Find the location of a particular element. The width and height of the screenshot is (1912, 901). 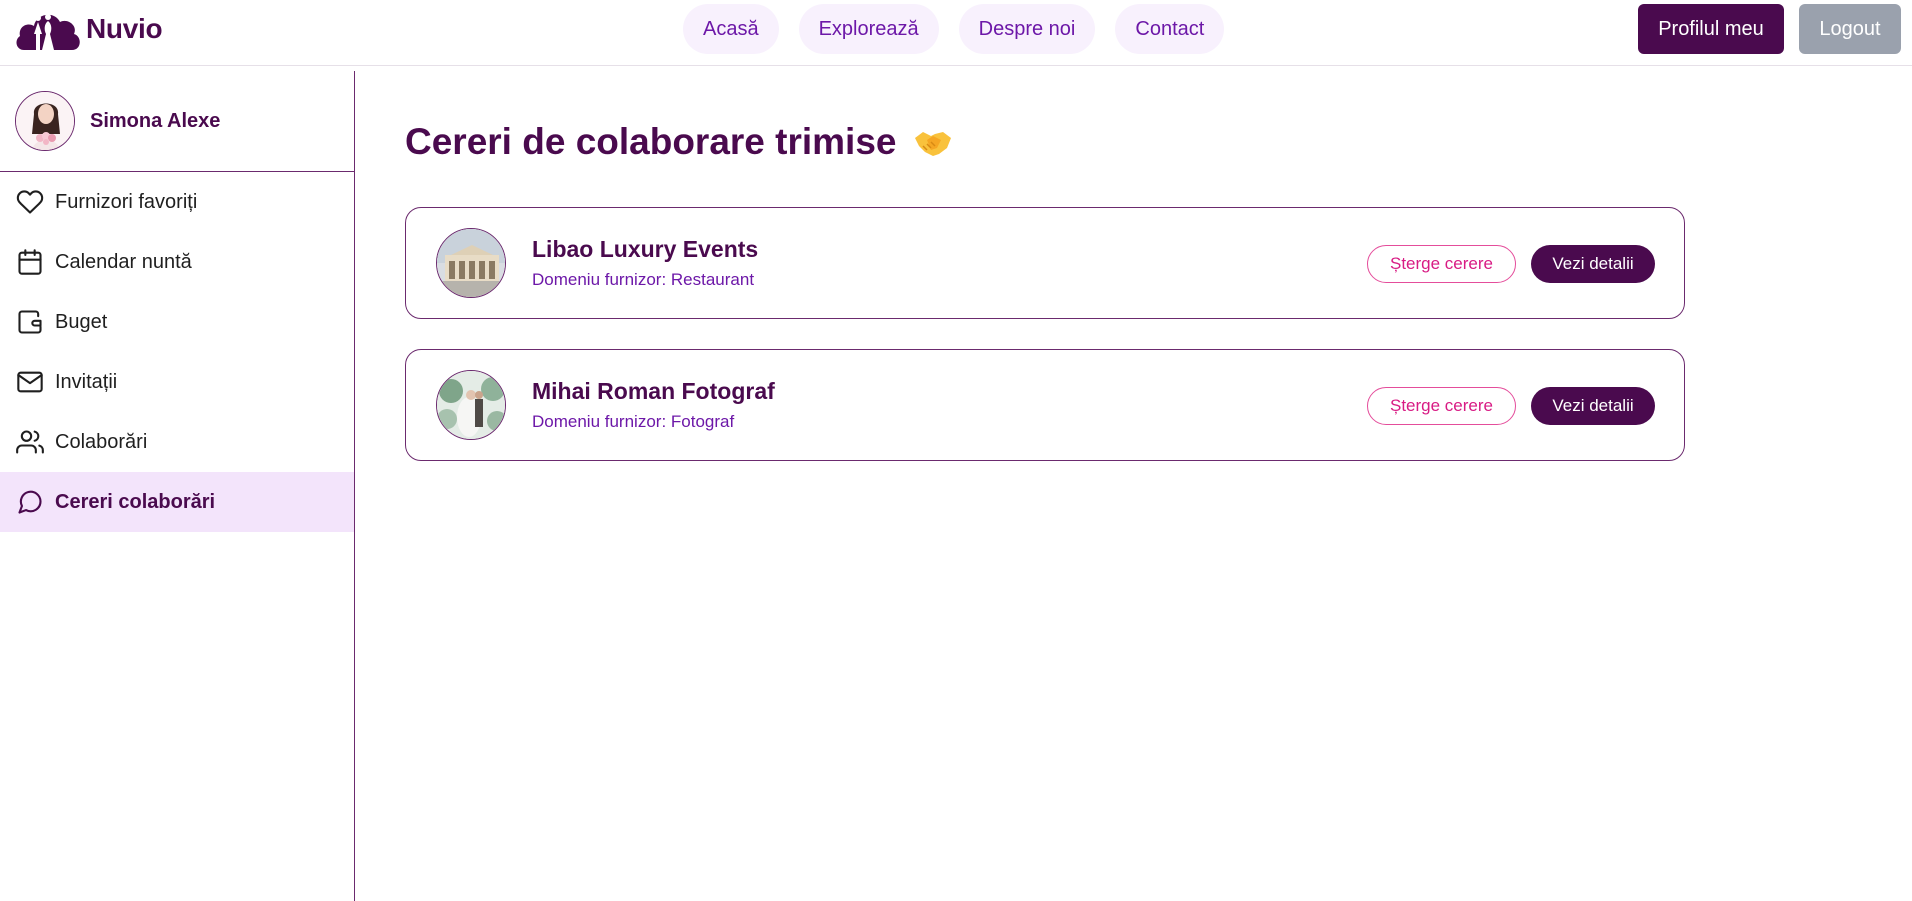

sidebar-item-label: Cereri colaborări is located at coordinates (135, 501).